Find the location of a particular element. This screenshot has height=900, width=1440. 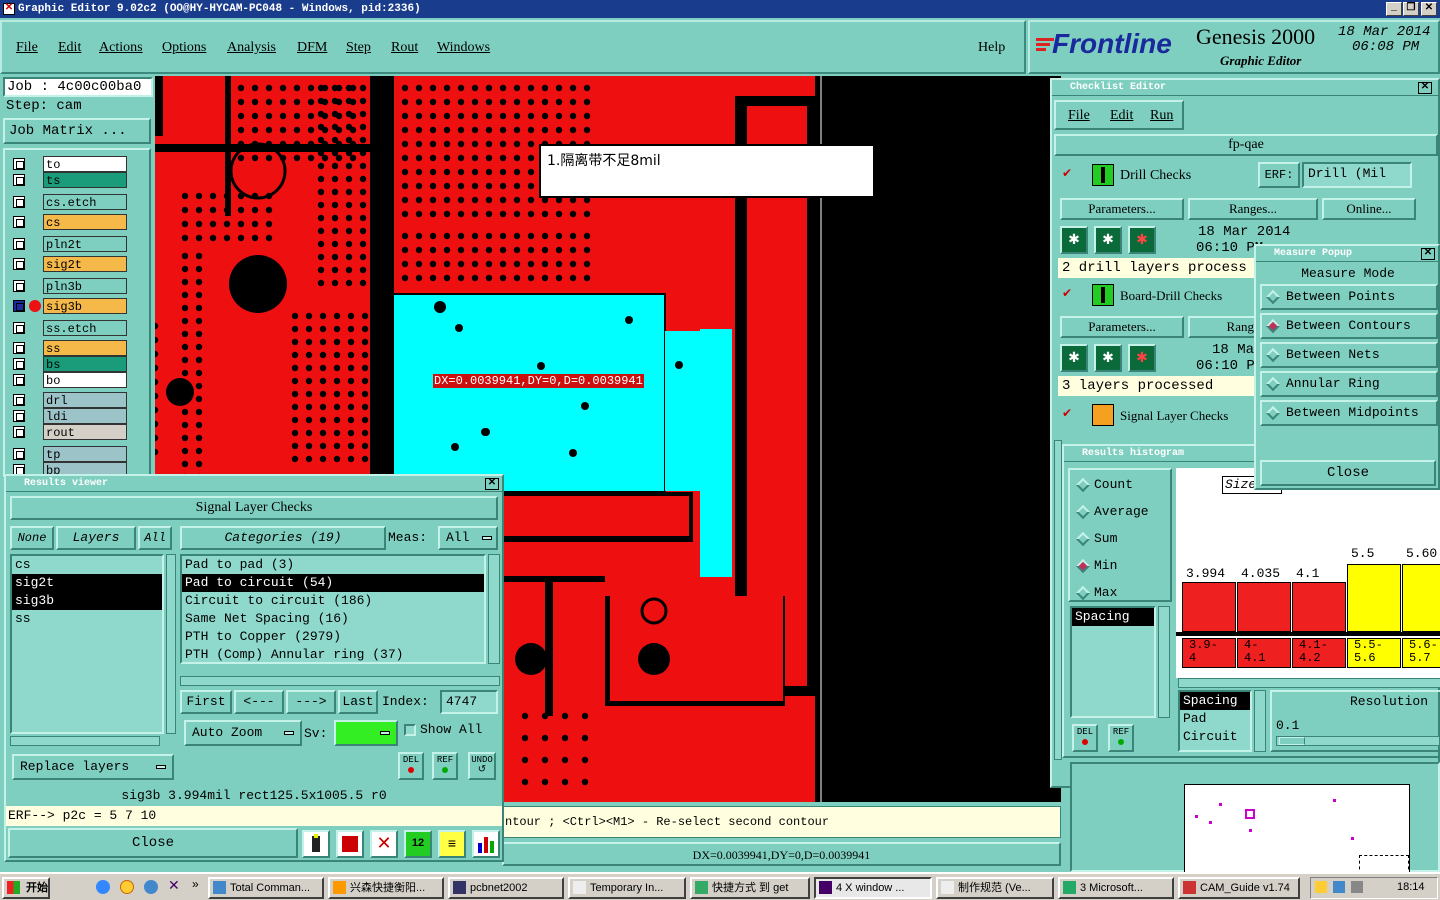

layer-row-ldi: ldi is located at coordinates (71, 416).